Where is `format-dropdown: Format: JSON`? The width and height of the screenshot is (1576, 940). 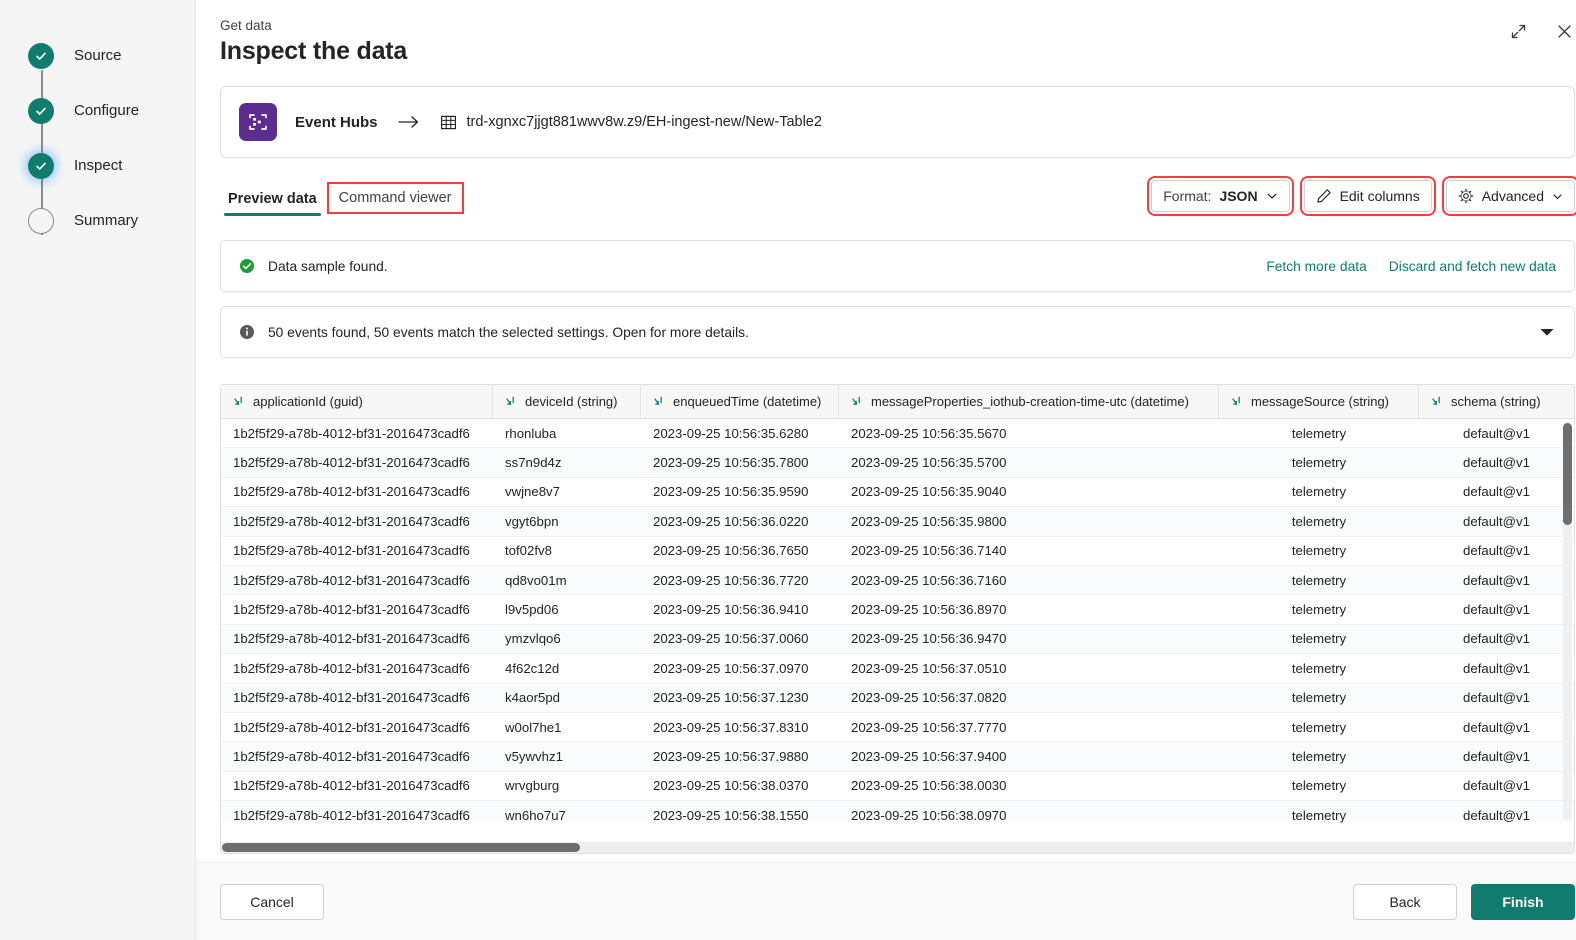
format-dropdown: Format: JSON is located at coordinates (1220, 196).